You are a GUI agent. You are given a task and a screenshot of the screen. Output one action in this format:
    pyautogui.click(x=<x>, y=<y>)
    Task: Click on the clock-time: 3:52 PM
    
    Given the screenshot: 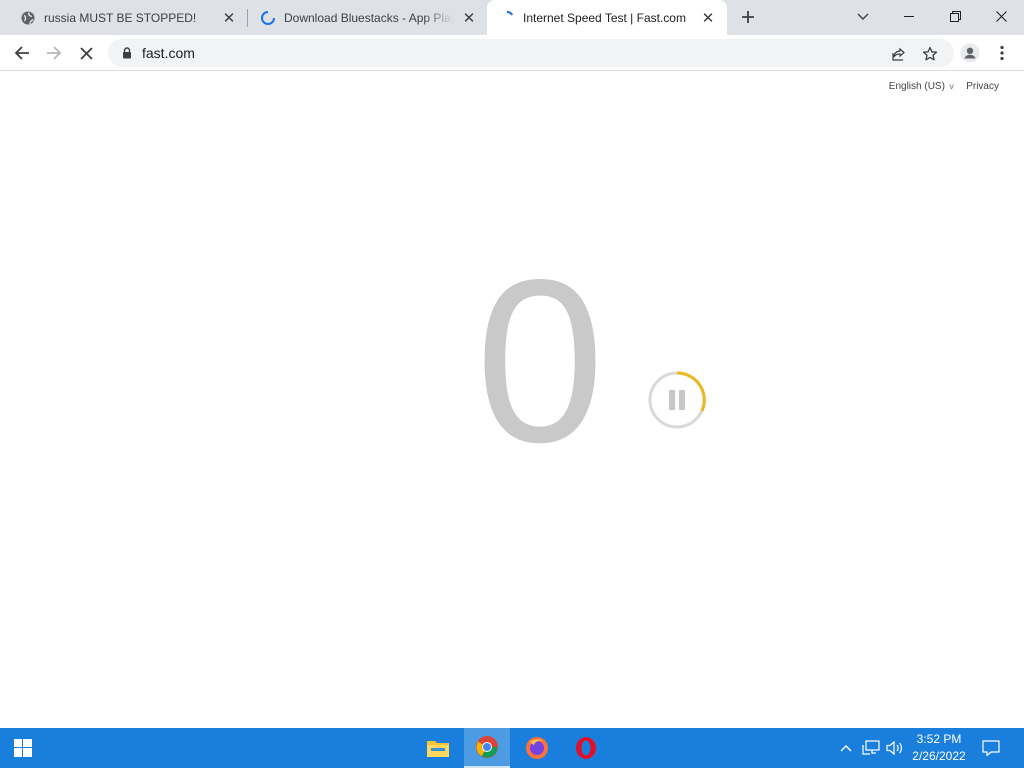 What is the action you would take?
    pyautogui.click(x=939, y=739)
    